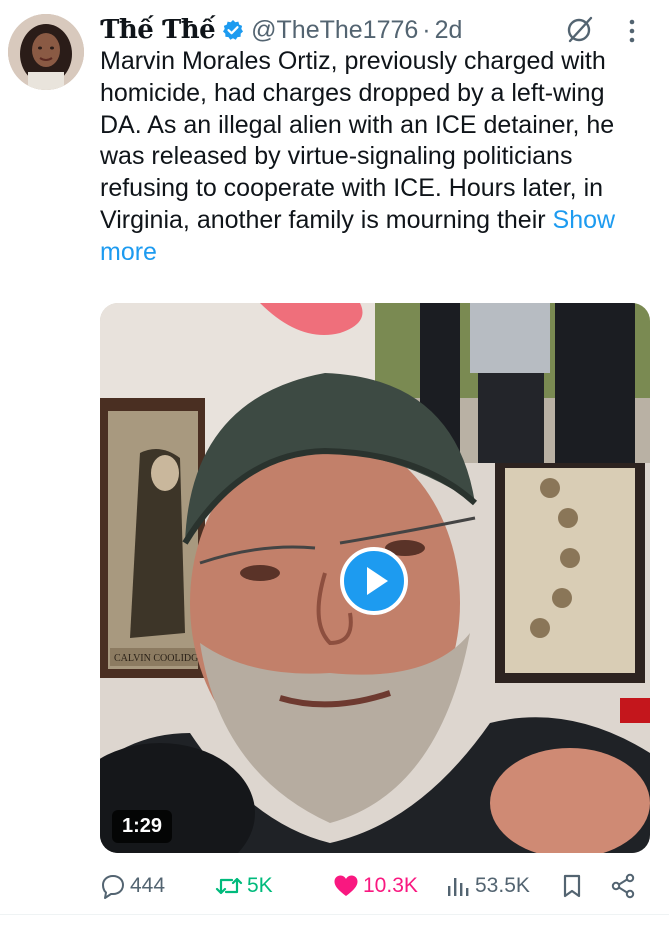 Image resolution: width=669 pixels, height=931 pixels. I want to click on share-button, so click(625, 886).